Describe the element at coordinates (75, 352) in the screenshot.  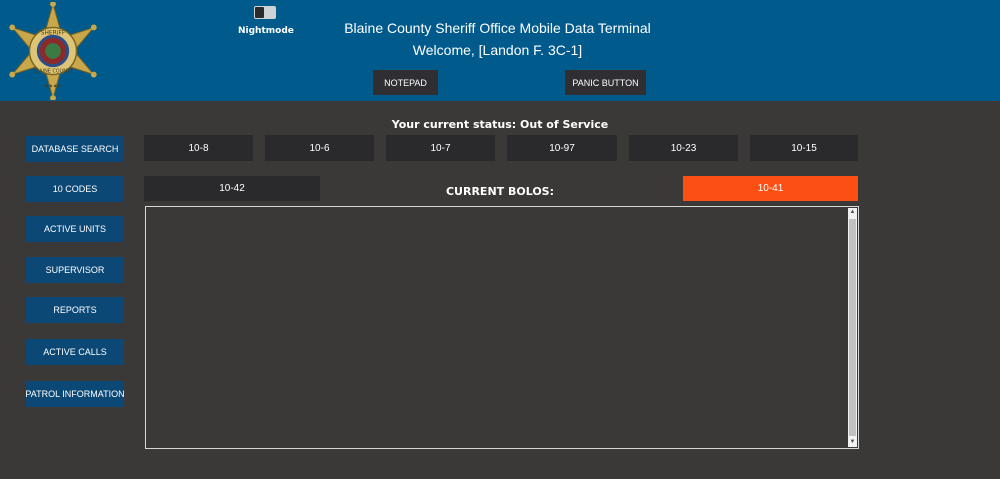
I see `active-calls-button: ACTIVE CALLS` at that location.